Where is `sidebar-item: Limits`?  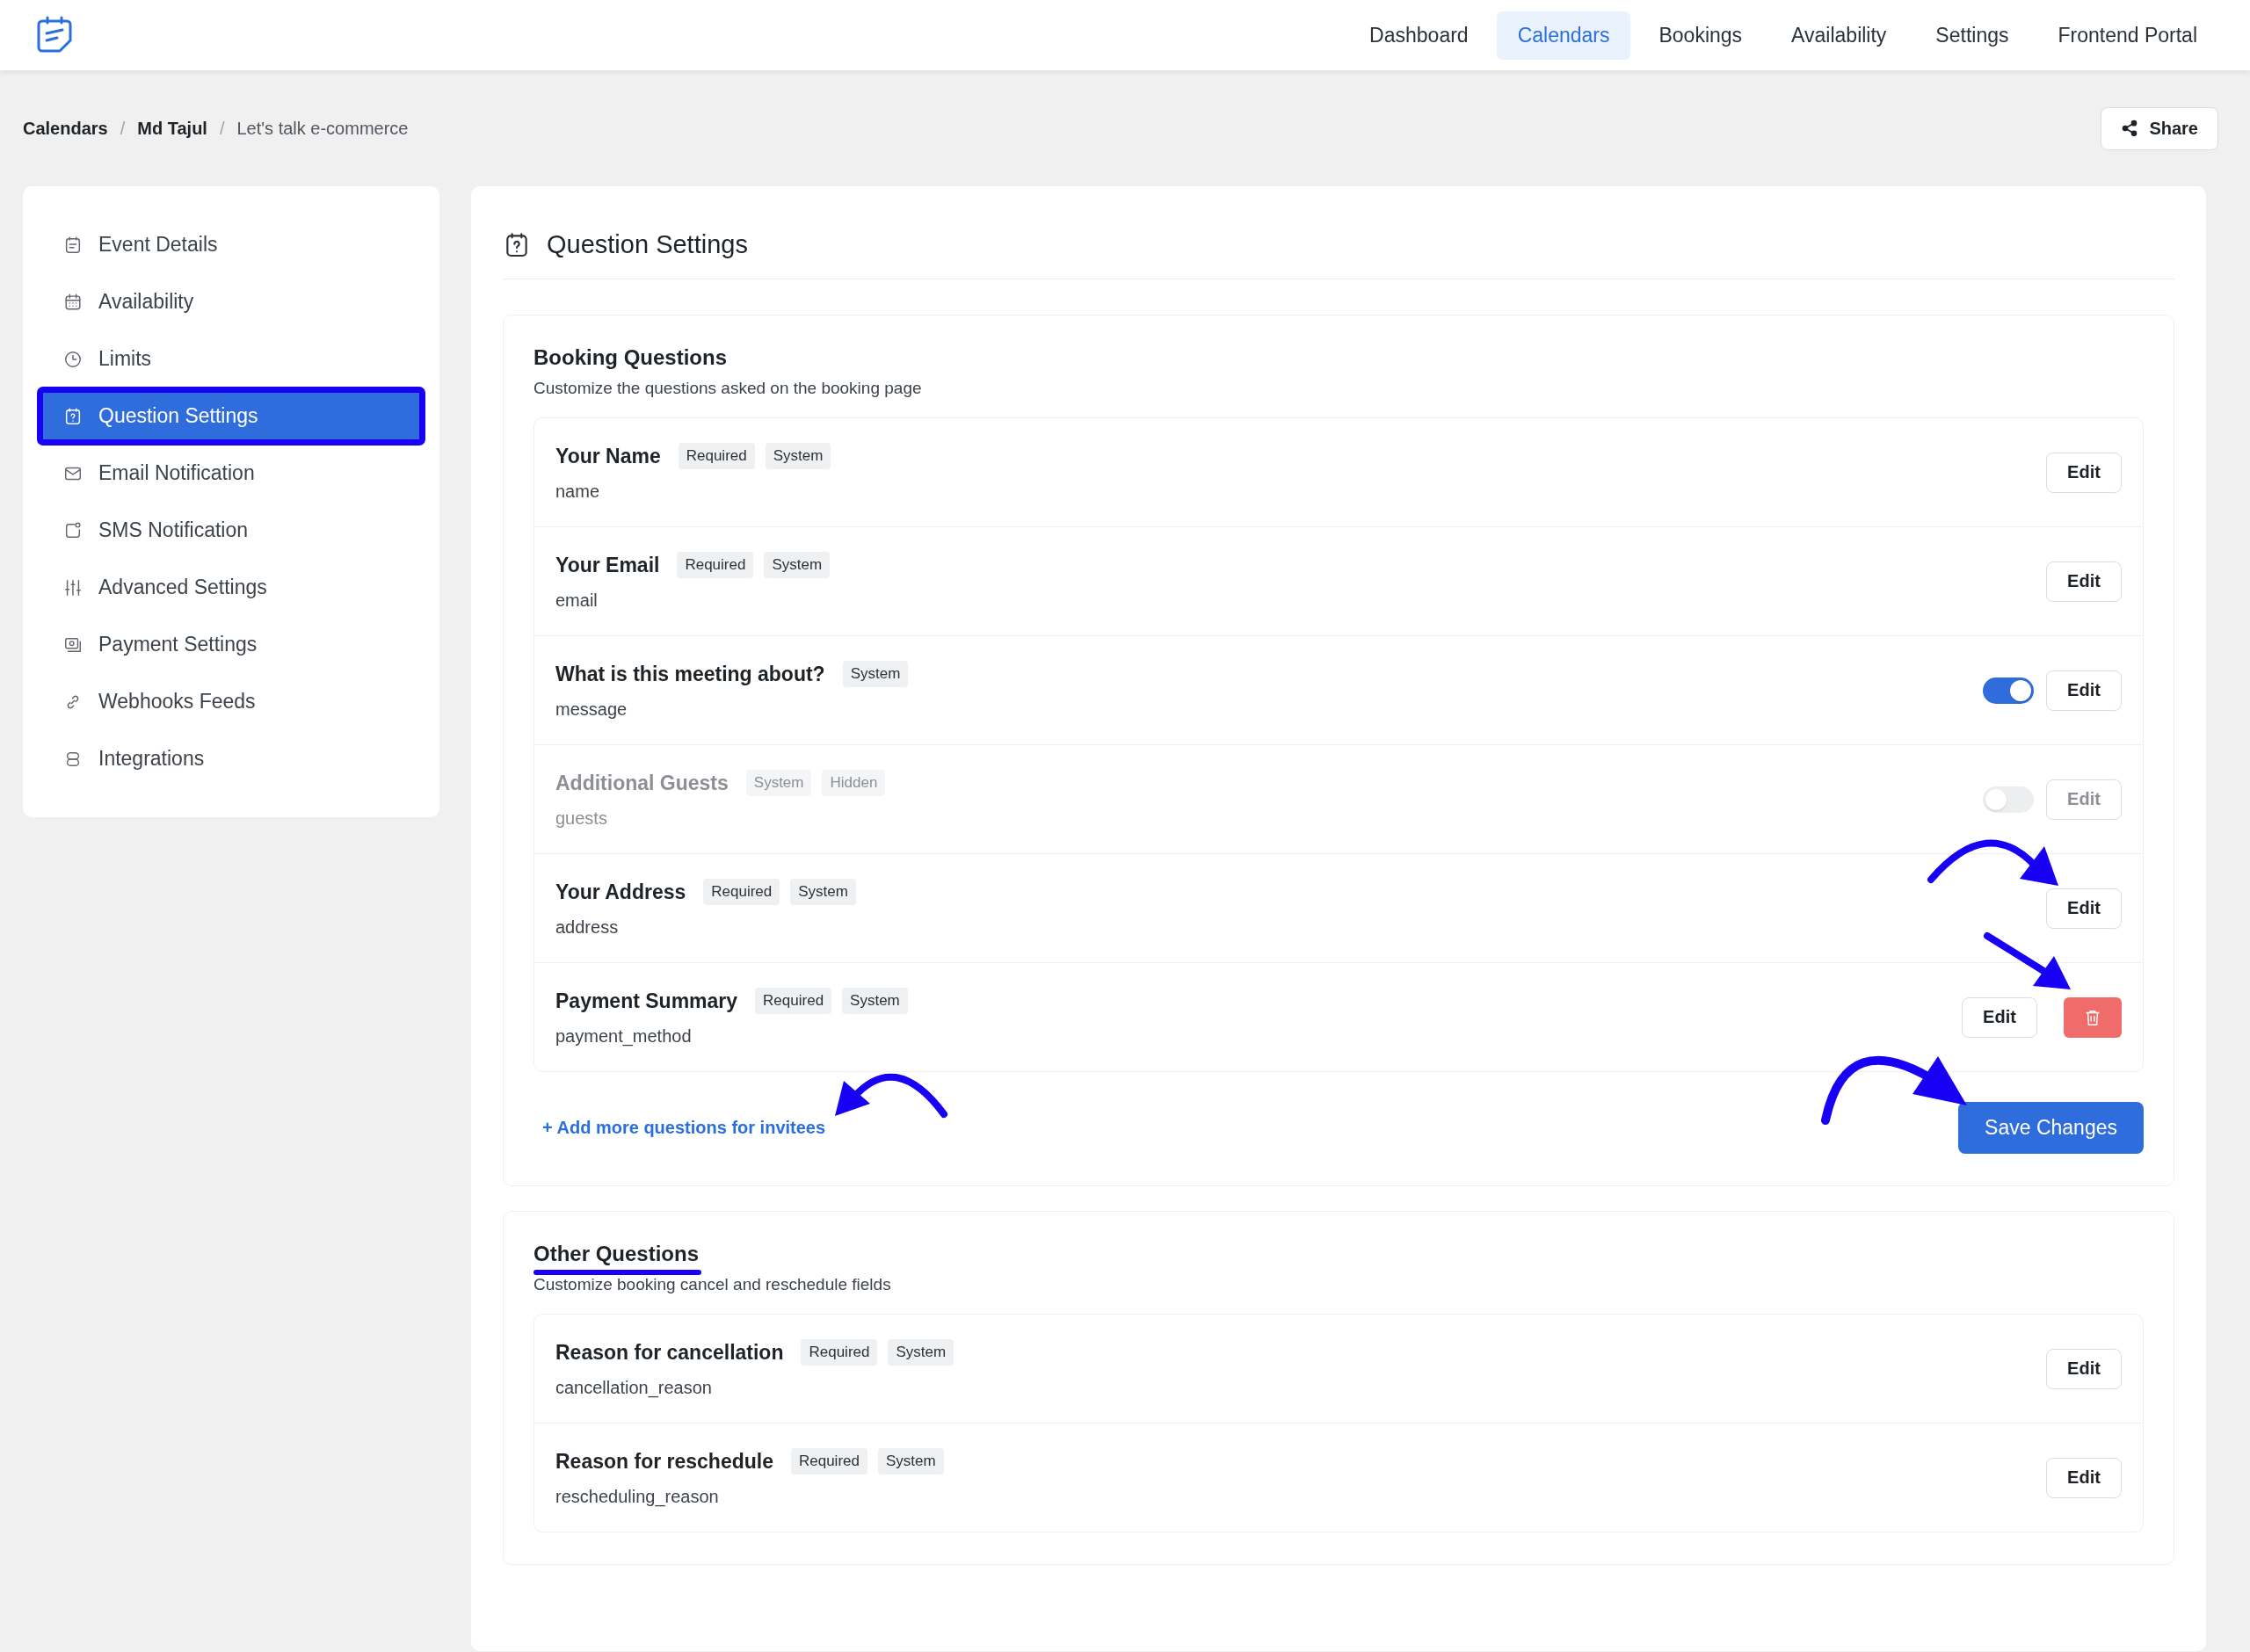
sidebar-item: Limits is located at coordinates (231, 359).